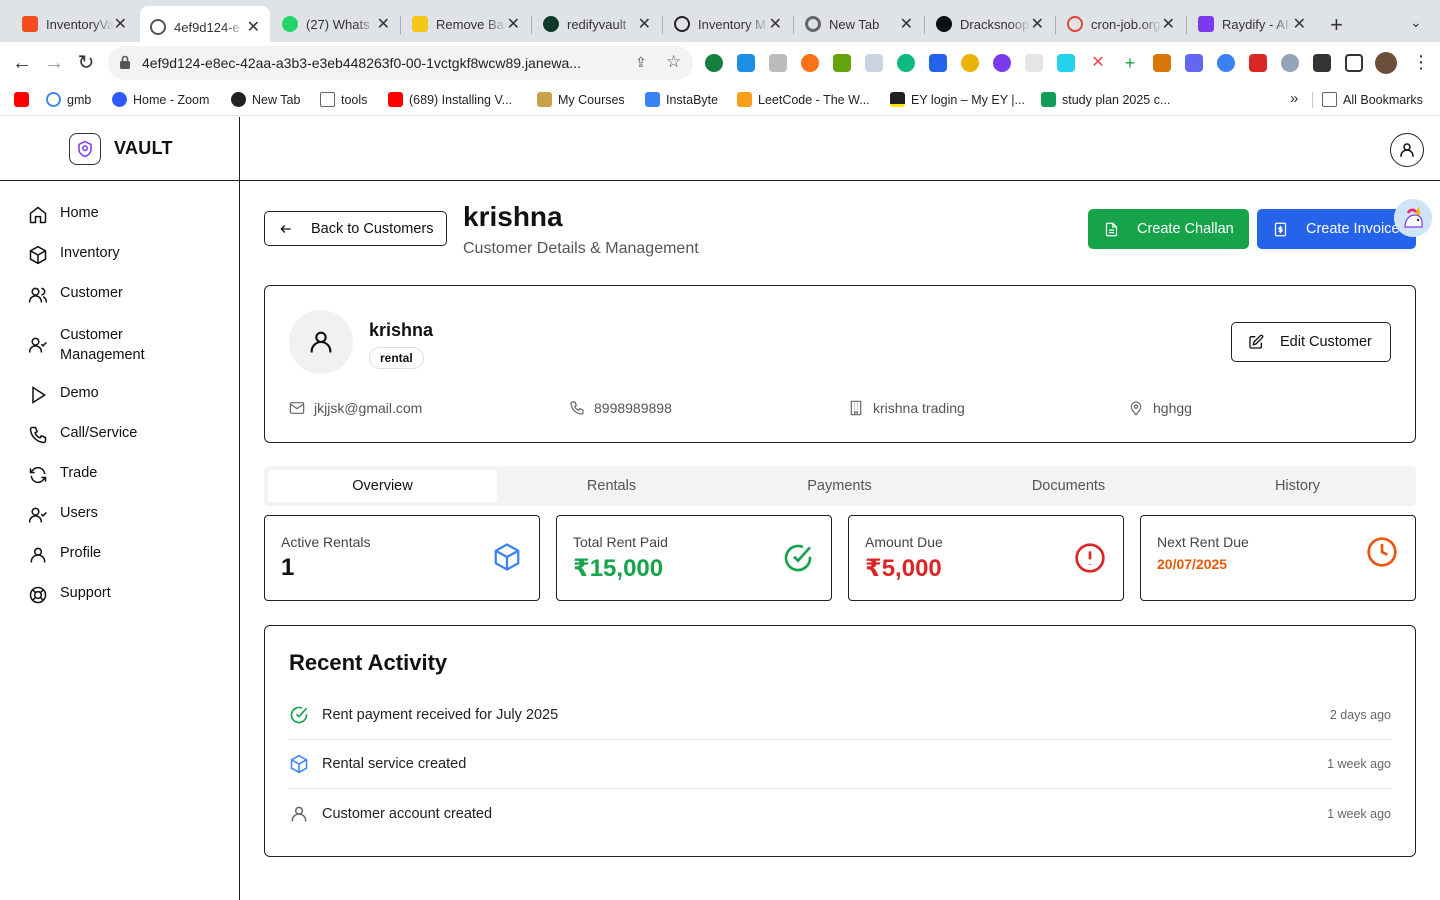 The width and height of the screenshot is (1440, 900). Describe the element at coordinates (1386, 63) in the screenshot. I see `profile-avatar-icon` at that location.